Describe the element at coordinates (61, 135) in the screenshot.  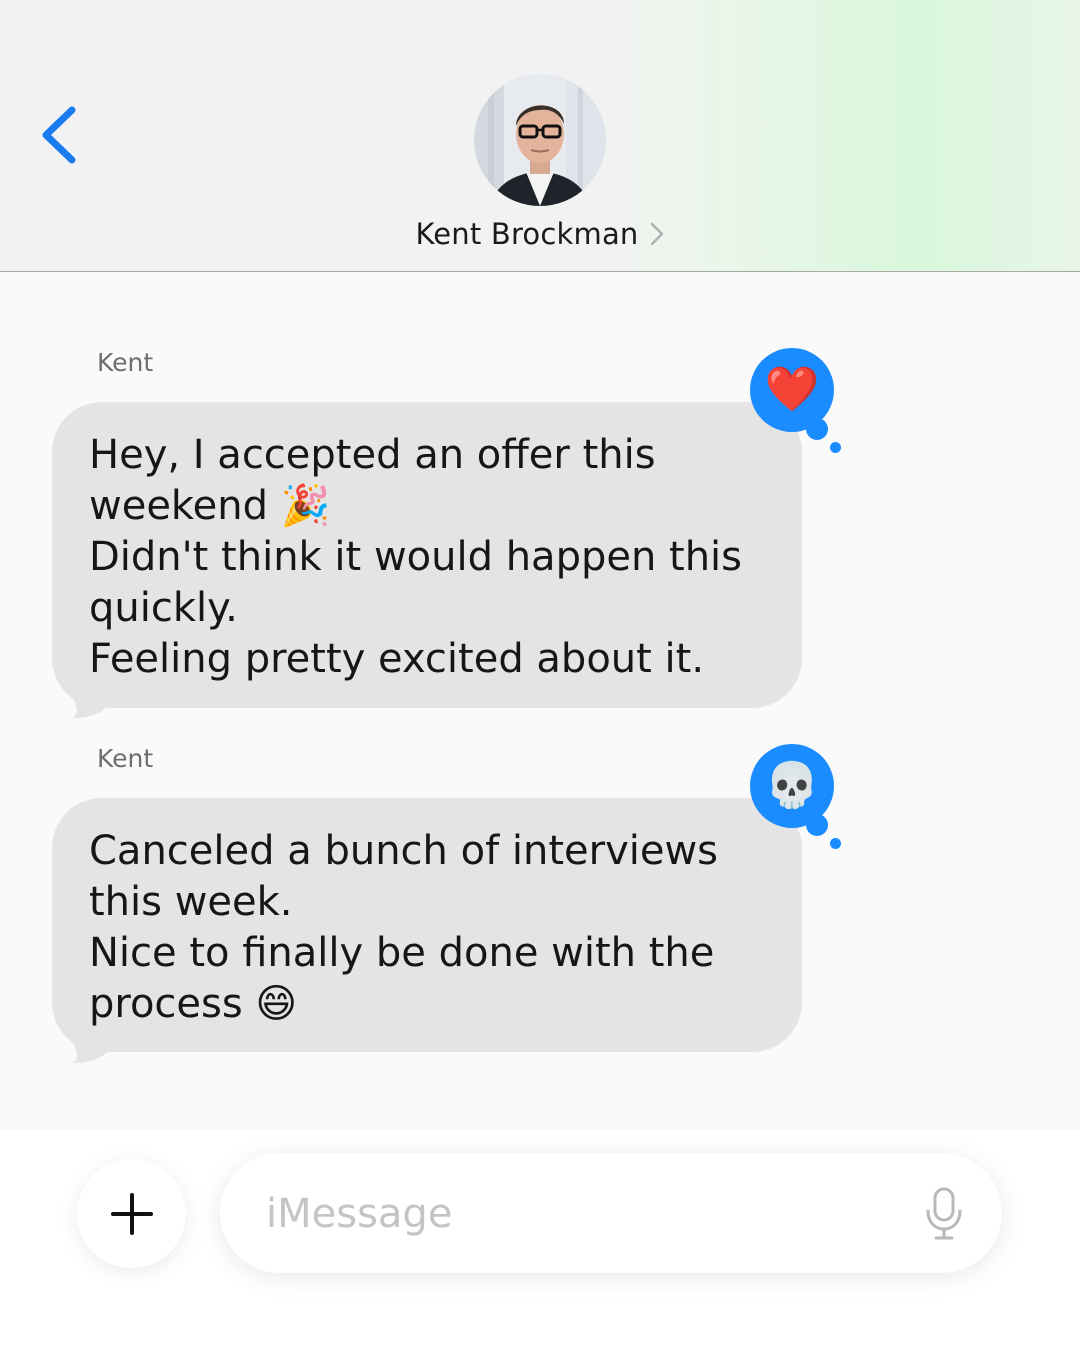
I see `chevron-left-icon` at that location.